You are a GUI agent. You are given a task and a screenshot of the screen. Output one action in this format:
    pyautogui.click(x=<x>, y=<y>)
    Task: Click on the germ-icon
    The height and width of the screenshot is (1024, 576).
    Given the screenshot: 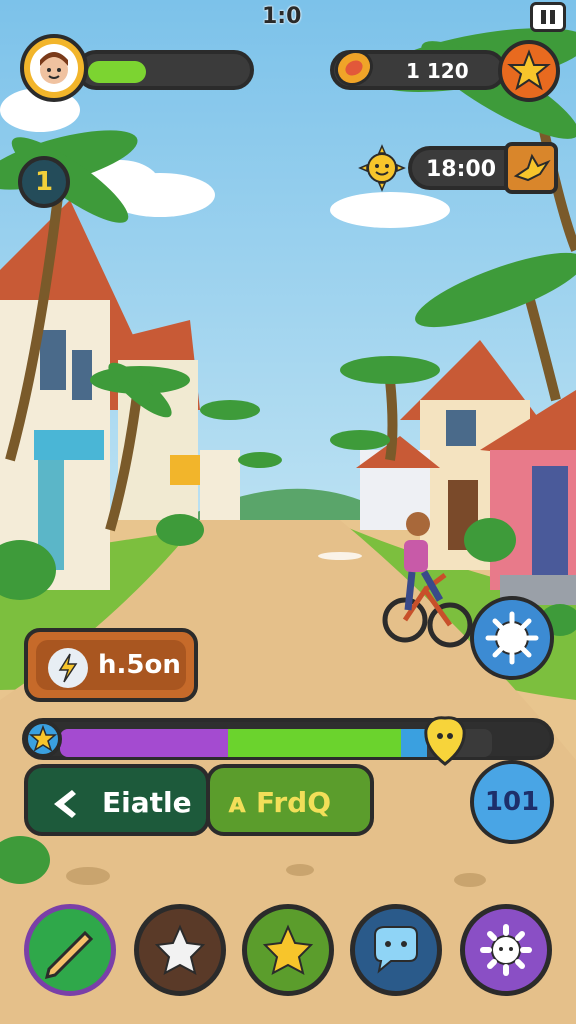 What is the action you would take?
    pyautogui.click(x=512, y=638)
    